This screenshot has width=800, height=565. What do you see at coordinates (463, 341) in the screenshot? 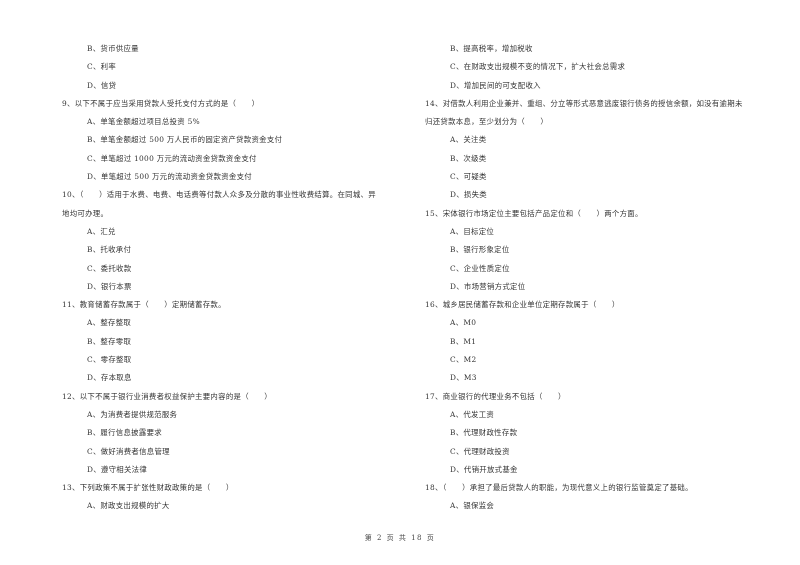
I see `answer-option: B、M1` at bounding box center [463, 341].